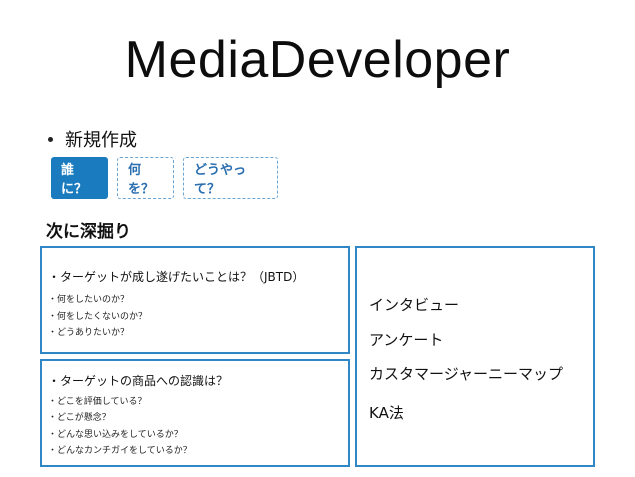  I want to click on list-item: ・どんな思い込みをしているか？, so click(115, 435).